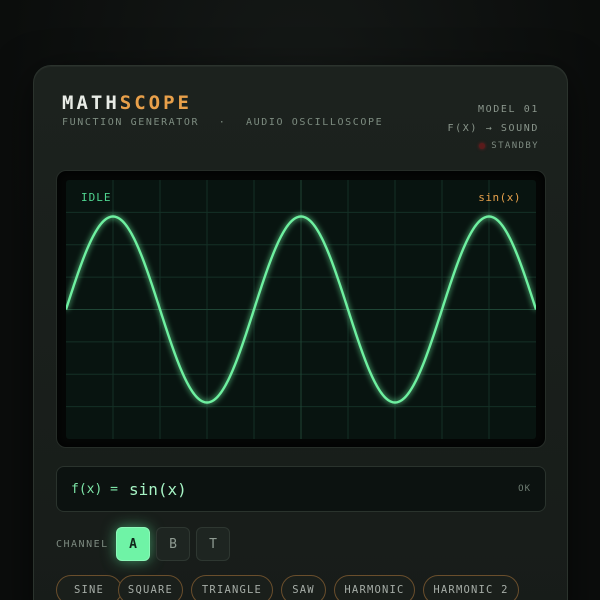 The width and height of the screenshot is (600, 600). I want to click on status-indicator: STANDBY, so click(509, 146).